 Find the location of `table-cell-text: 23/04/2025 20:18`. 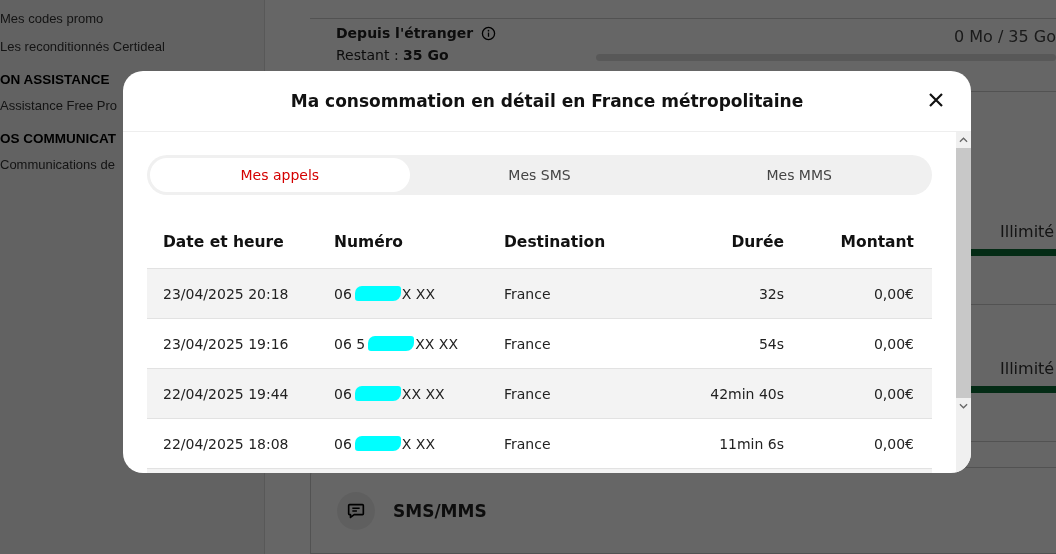

table-cell-text: 23/04/2025 20:18 is located at coordinates (226, 293).